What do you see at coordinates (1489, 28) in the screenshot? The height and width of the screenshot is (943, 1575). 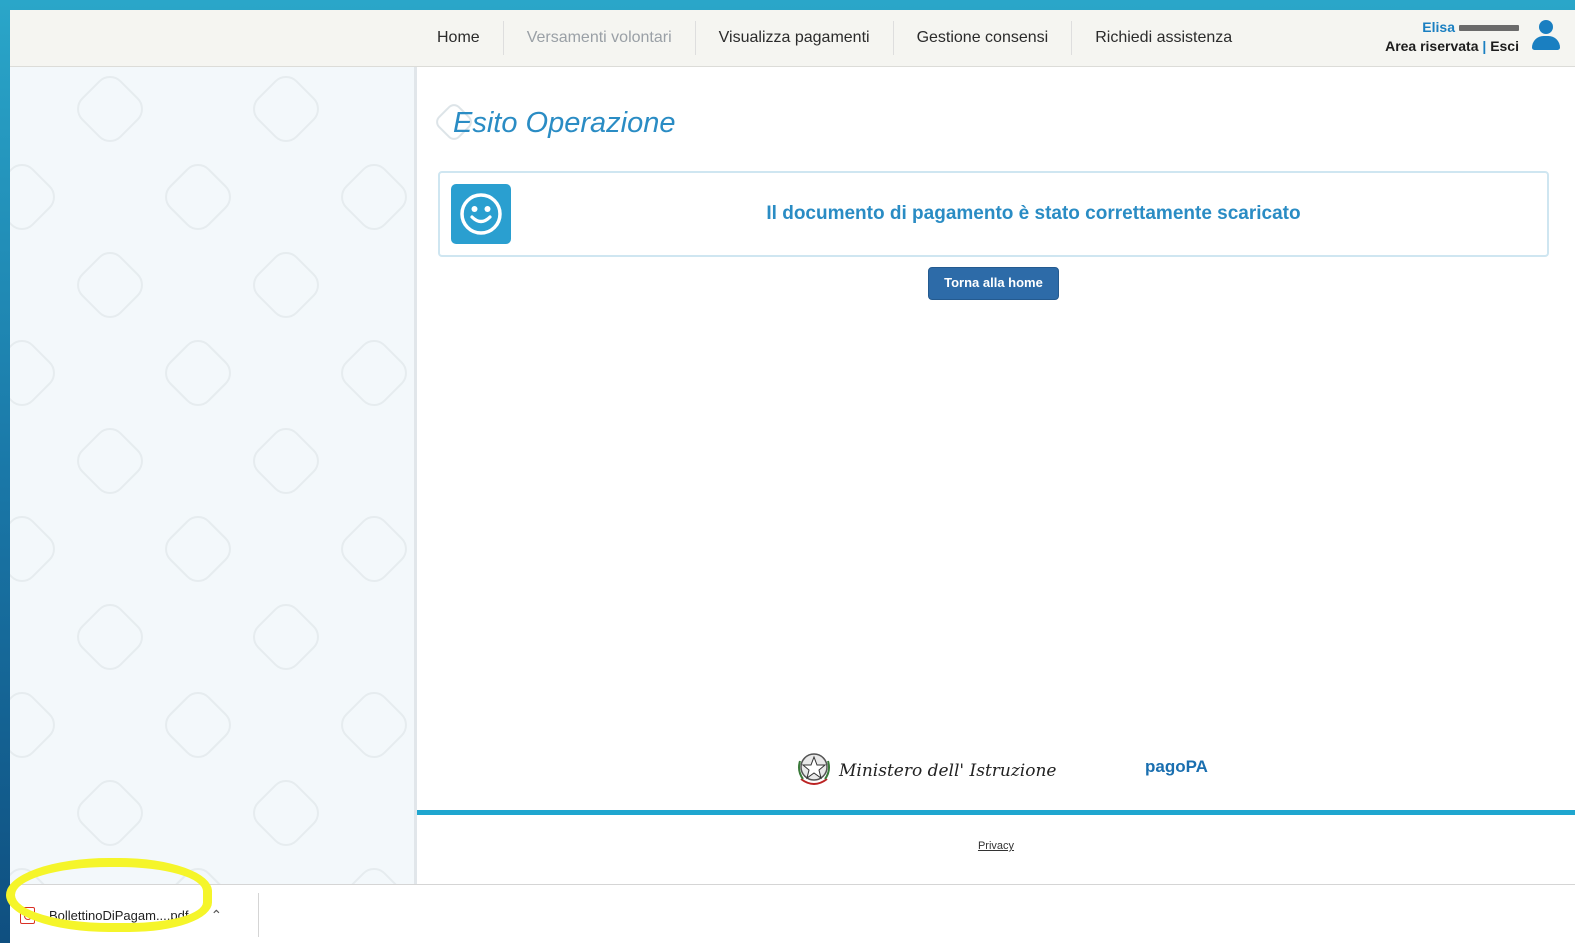 I see `redacted-surname` at bounding box center [1489, 28].